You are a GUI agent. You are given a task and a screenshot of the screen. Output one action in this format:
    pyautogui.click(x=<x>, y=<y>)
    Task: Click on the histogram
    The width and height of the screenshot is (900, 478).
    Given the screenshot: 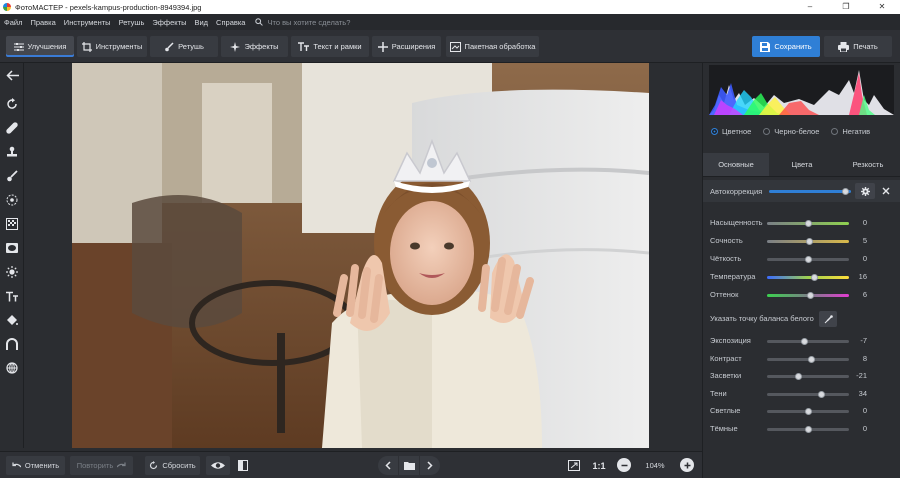 What is the action you would take?
    pyautogui.click(x=801, y=90)
    